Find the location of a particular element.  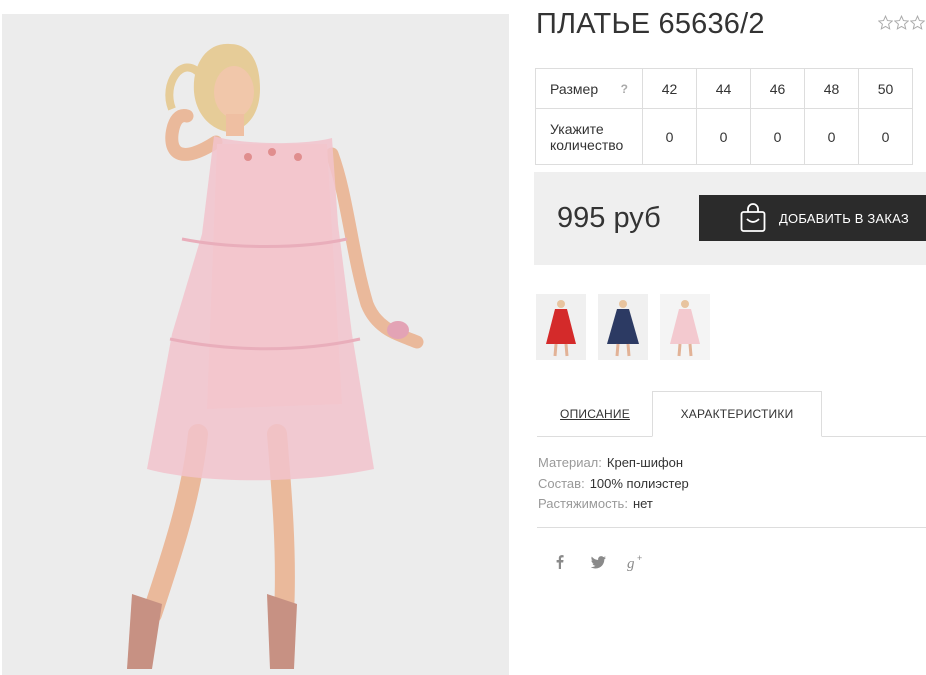

twitter-icon is located at coordinates (598, 562).